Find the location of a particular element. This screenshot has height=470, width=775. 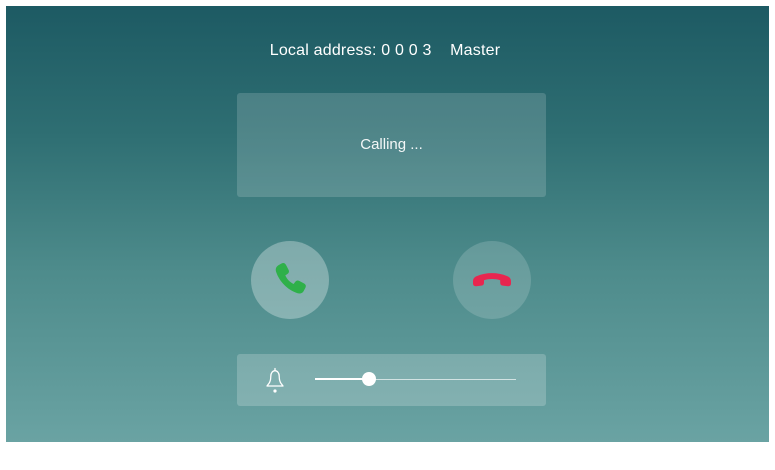

phone-hangup-icon is located at coordinates (492, 280).